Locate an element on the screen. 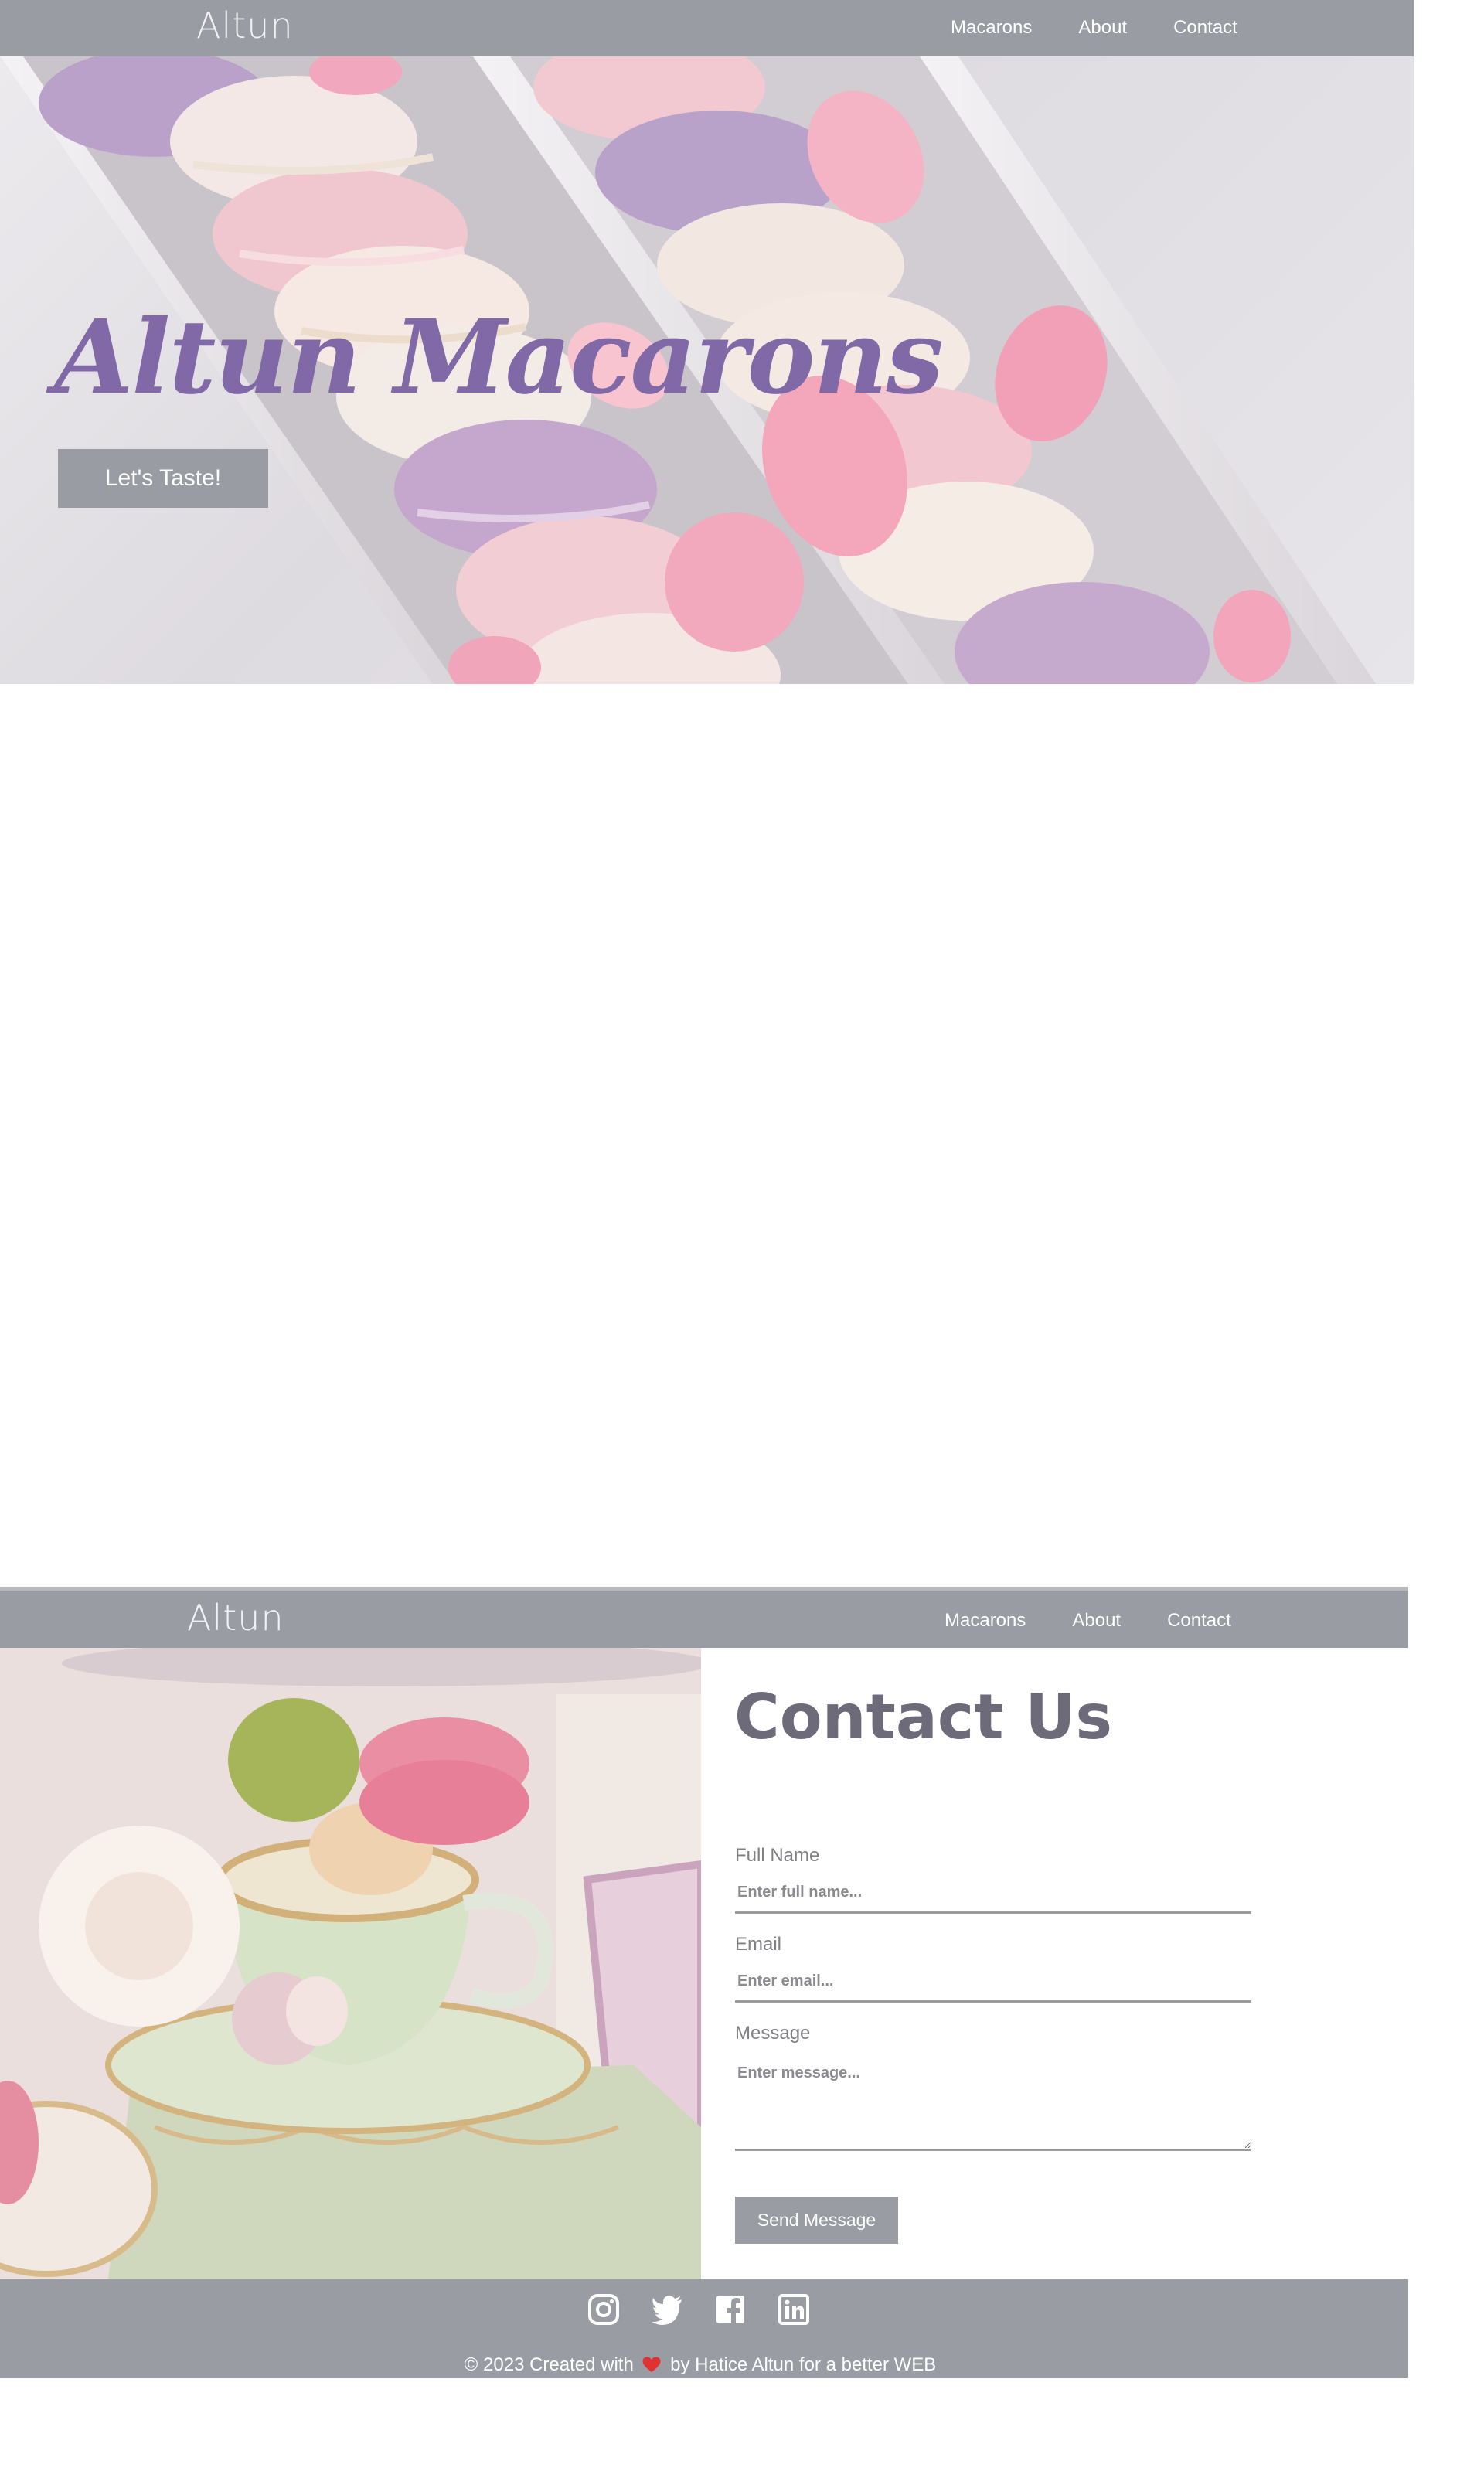 This screenshot has width=1484, height=2488. social-links is located at coordinates (714, 2309).